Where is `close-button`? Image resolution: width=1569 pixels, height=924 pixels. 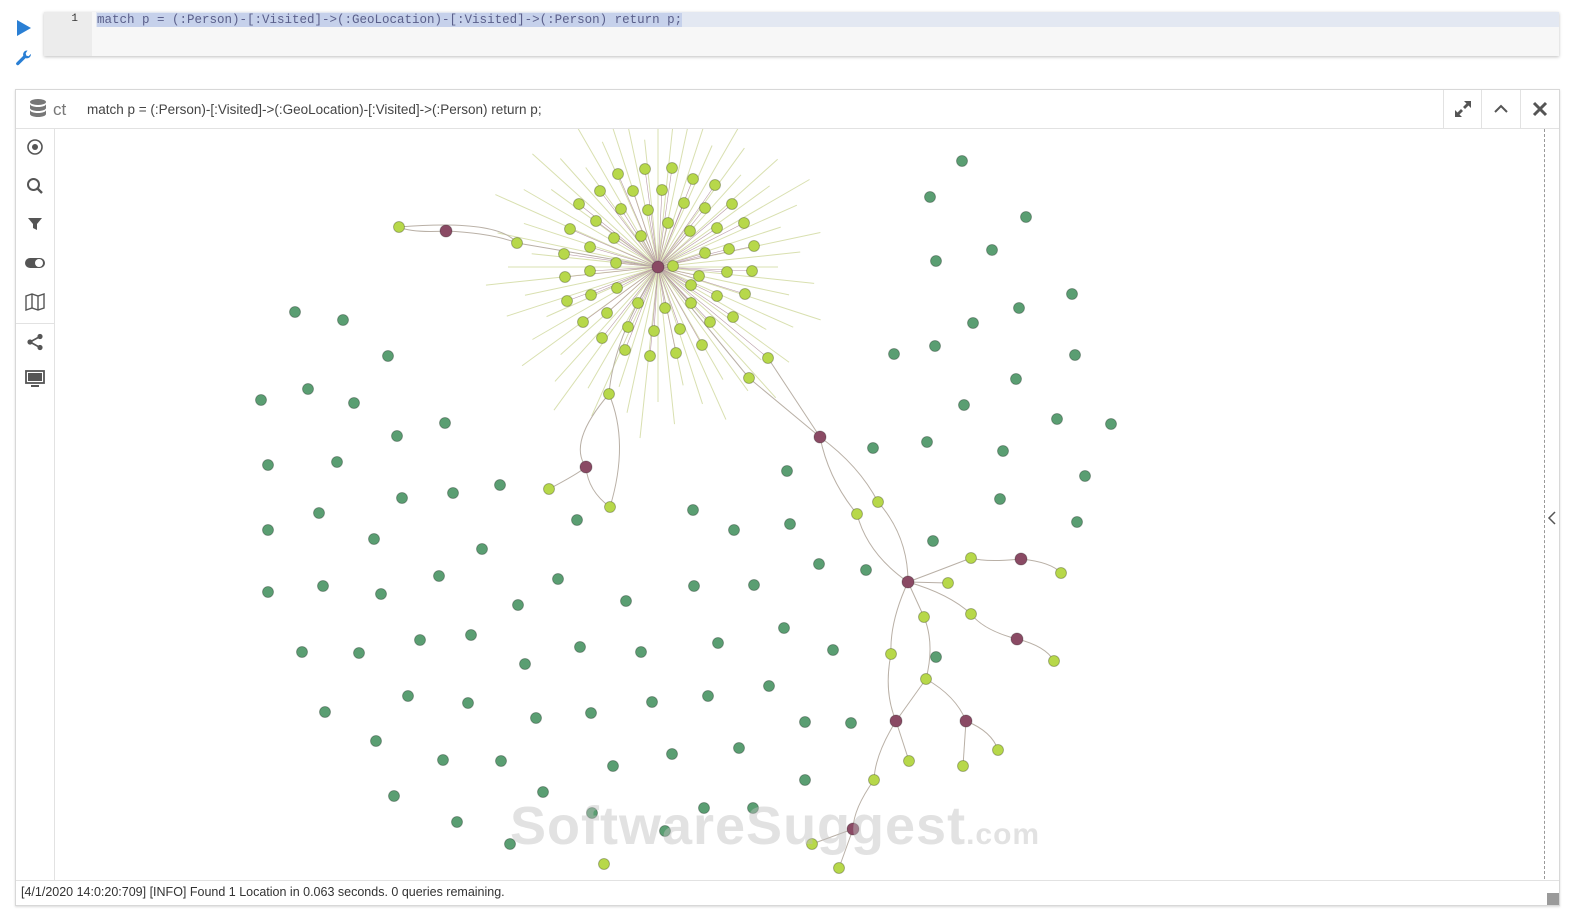
close-button is located at coordinates (1539, 109).